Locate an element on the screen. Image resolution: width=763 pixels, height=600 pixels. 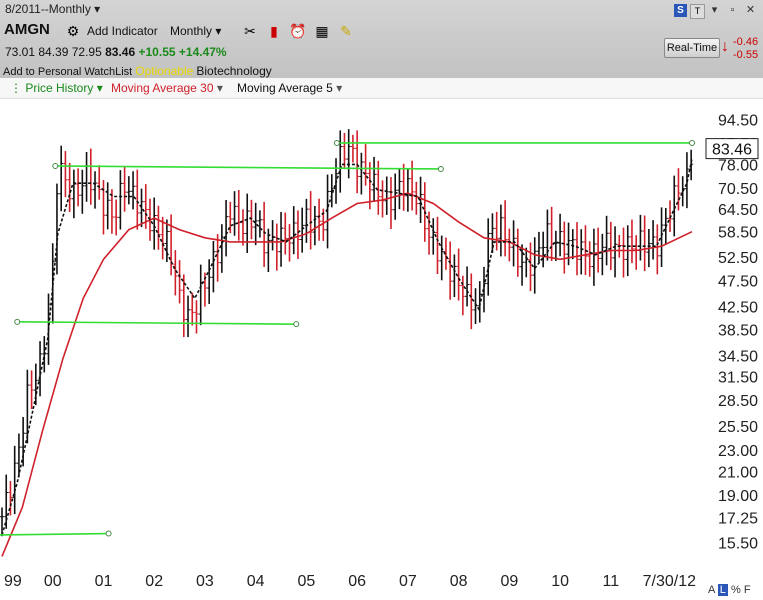
y-tick-label: 34.50 is located at coordinates (738, 356).